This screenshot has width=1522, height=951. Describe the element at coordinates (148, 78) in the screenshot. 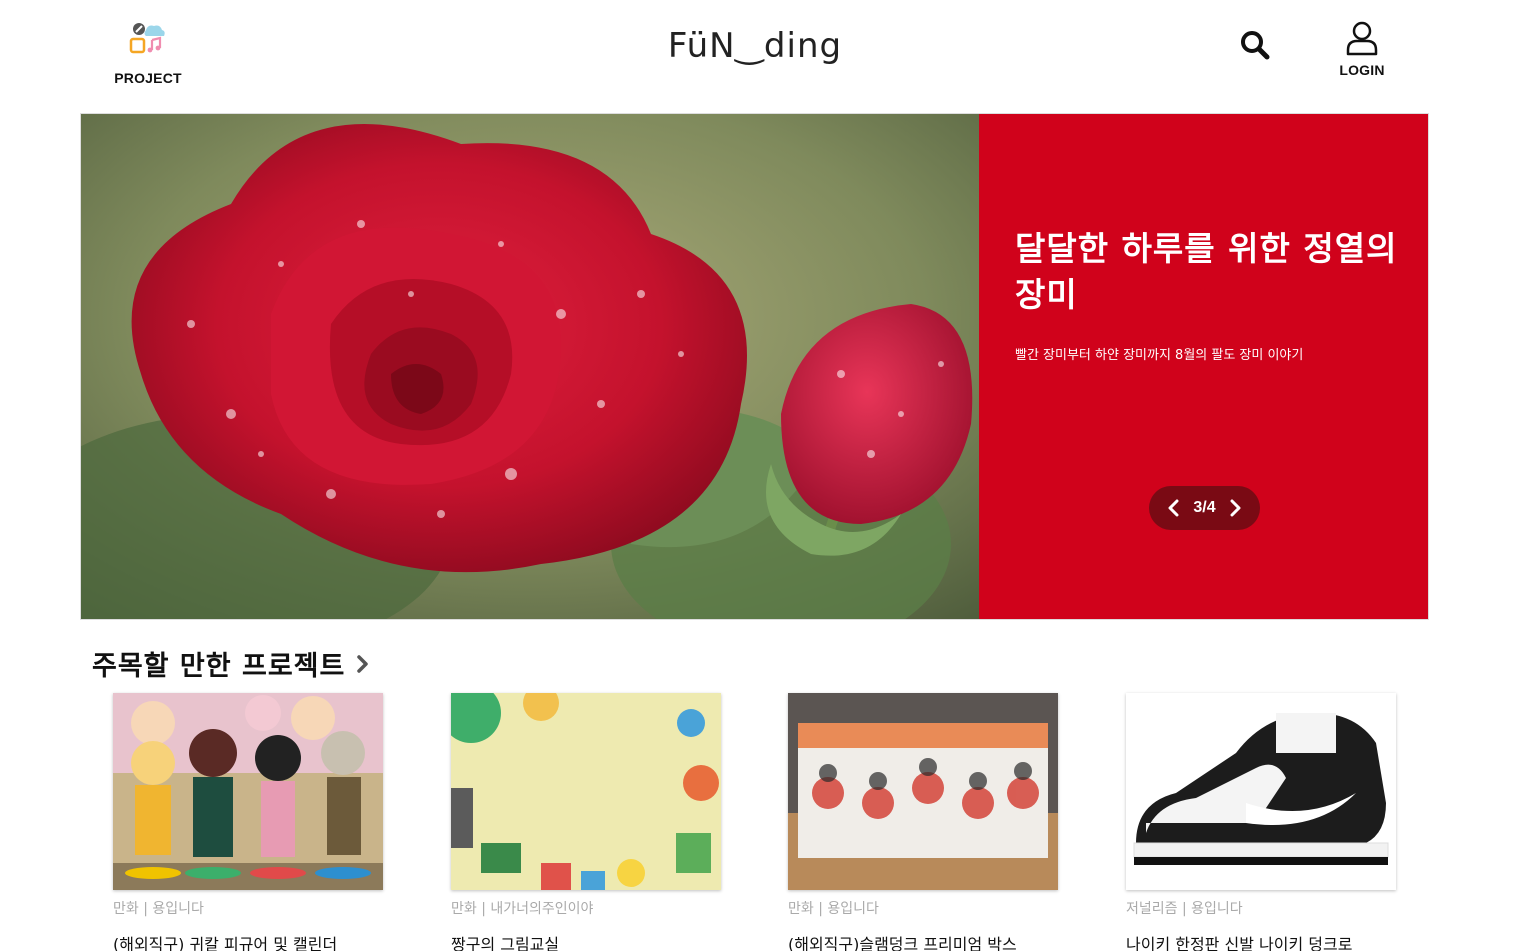

I see `project-label: PROJECT` at that location.